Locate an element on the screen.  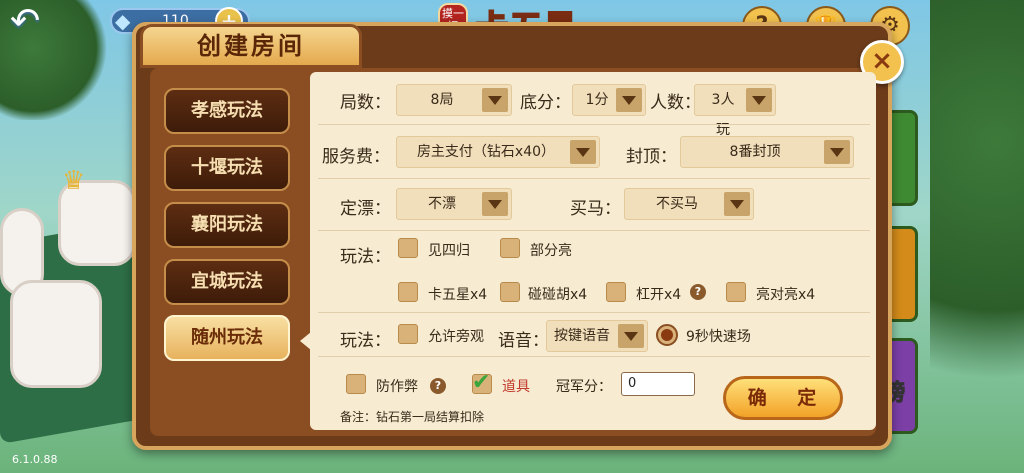
cap-select: 8番封顶 is located at coordinates (767, 152).